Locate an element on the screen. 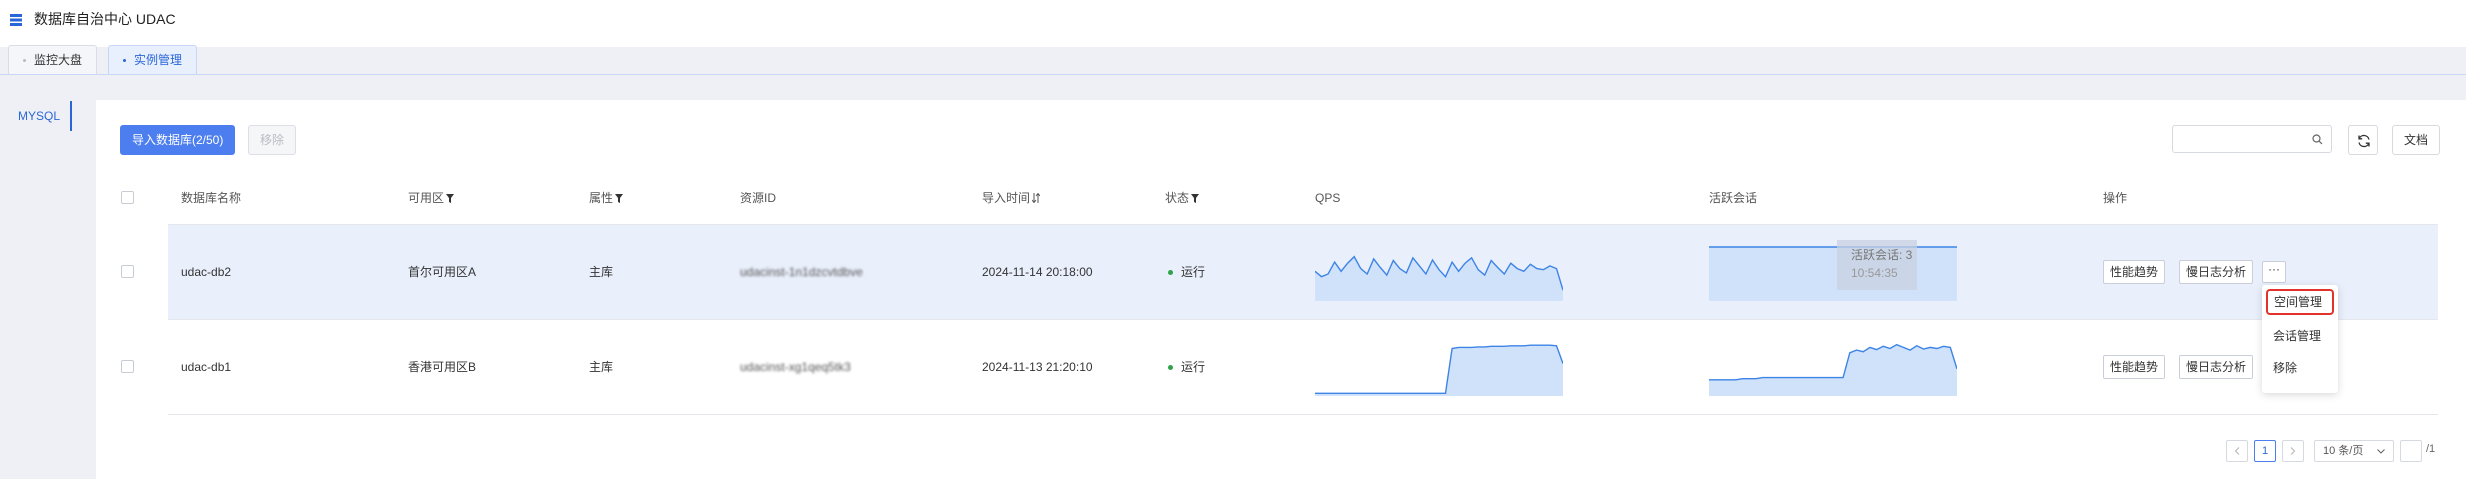  more-actions-button: ··· is located at coordinates (2274, 272).